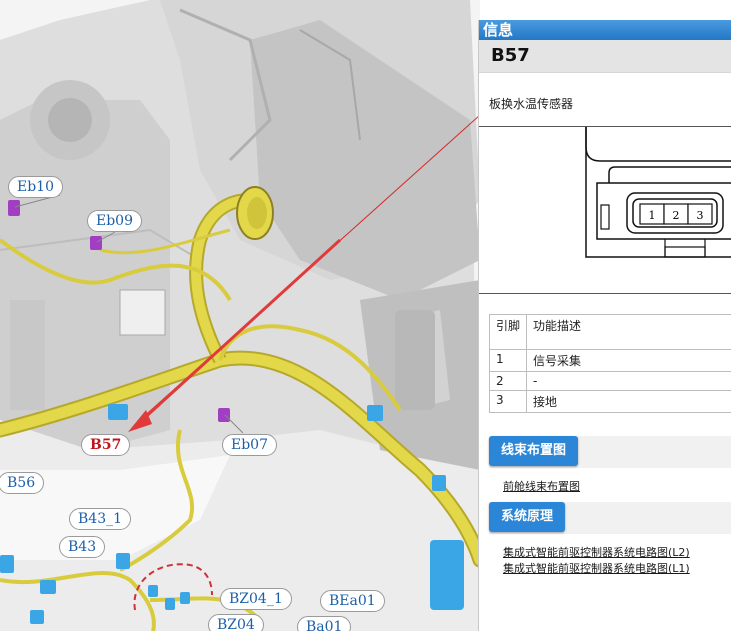 Image resolution: width=731 pixels, height=631 pixels. What do you see at coordinates (658, 192) in the screenshot?
I see `connector-drawing: 1 2 3` at bounding box center [658, 192].